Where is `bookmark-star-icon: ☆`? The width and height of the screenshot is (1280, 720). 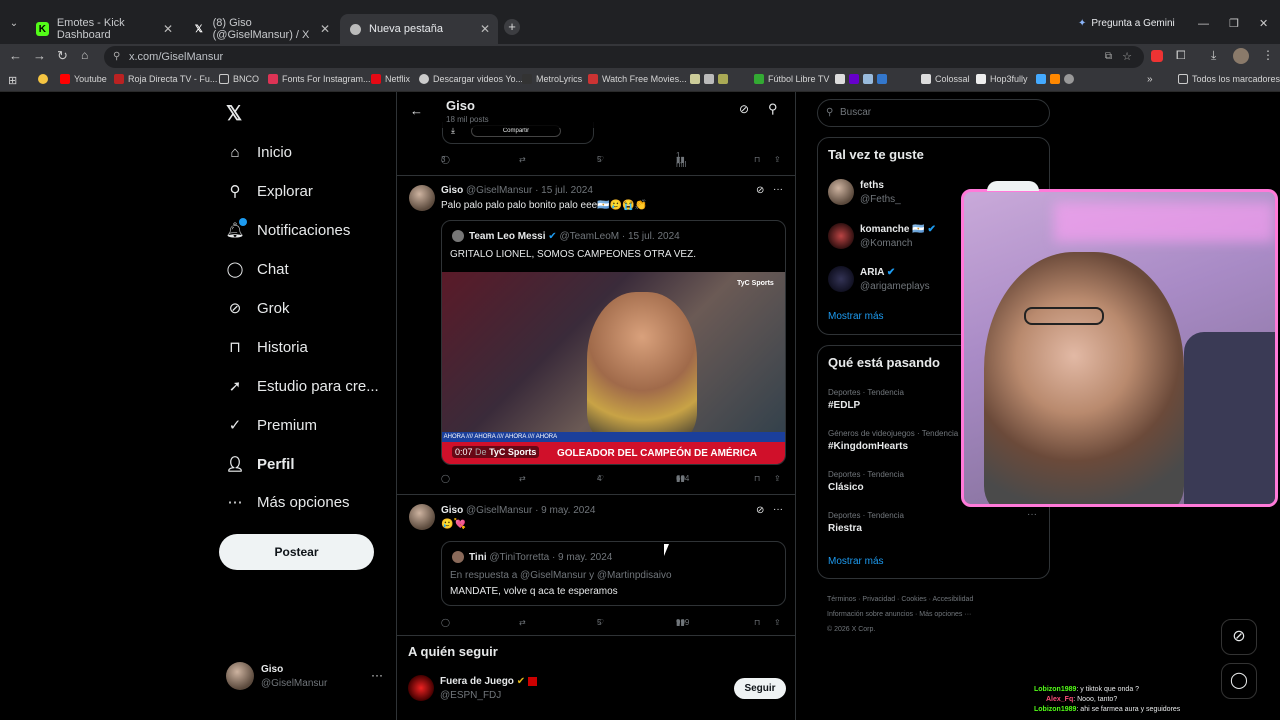 bookmark-star-icon: ☆ is located at coordinates (1127, 57).